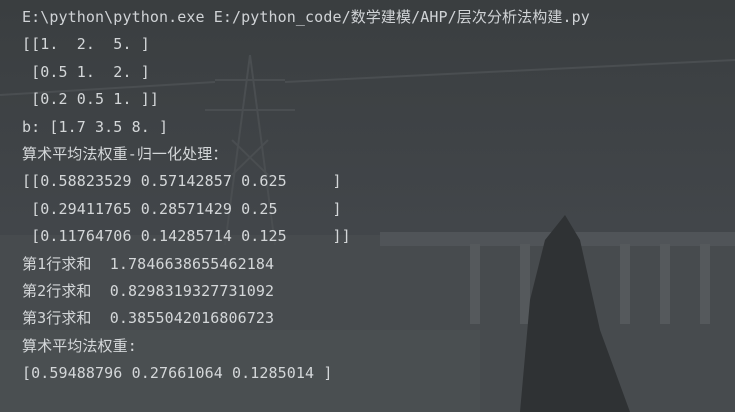  What do you see at coordinates (186, 236) in the screenshot?
I see `normalized-row-3: [0.11764706 0.14285714 0.125 ]]` at bounding box center [186, 236].